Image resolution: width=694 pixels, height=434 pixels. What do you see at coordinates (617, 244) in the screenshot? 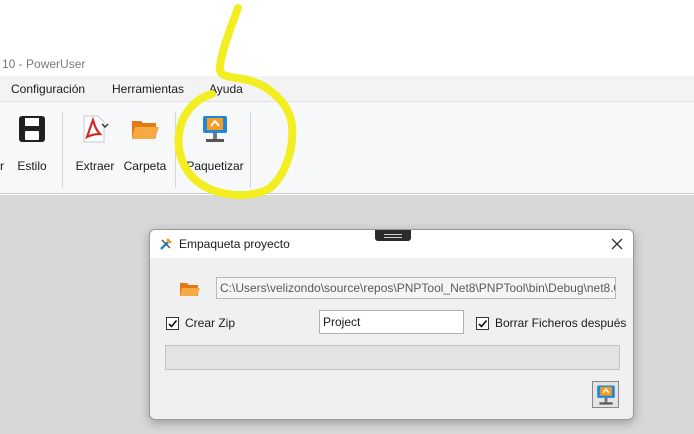
I see `close-icon` at bounding box center [617, 244].